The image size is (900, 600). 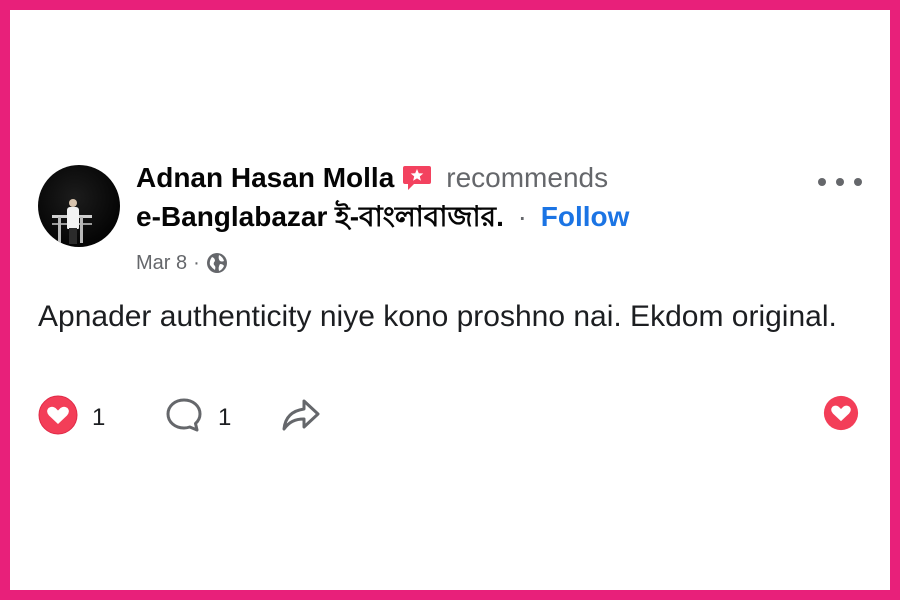 I want to click on comment-button: 1, so click(x=197, y=417).